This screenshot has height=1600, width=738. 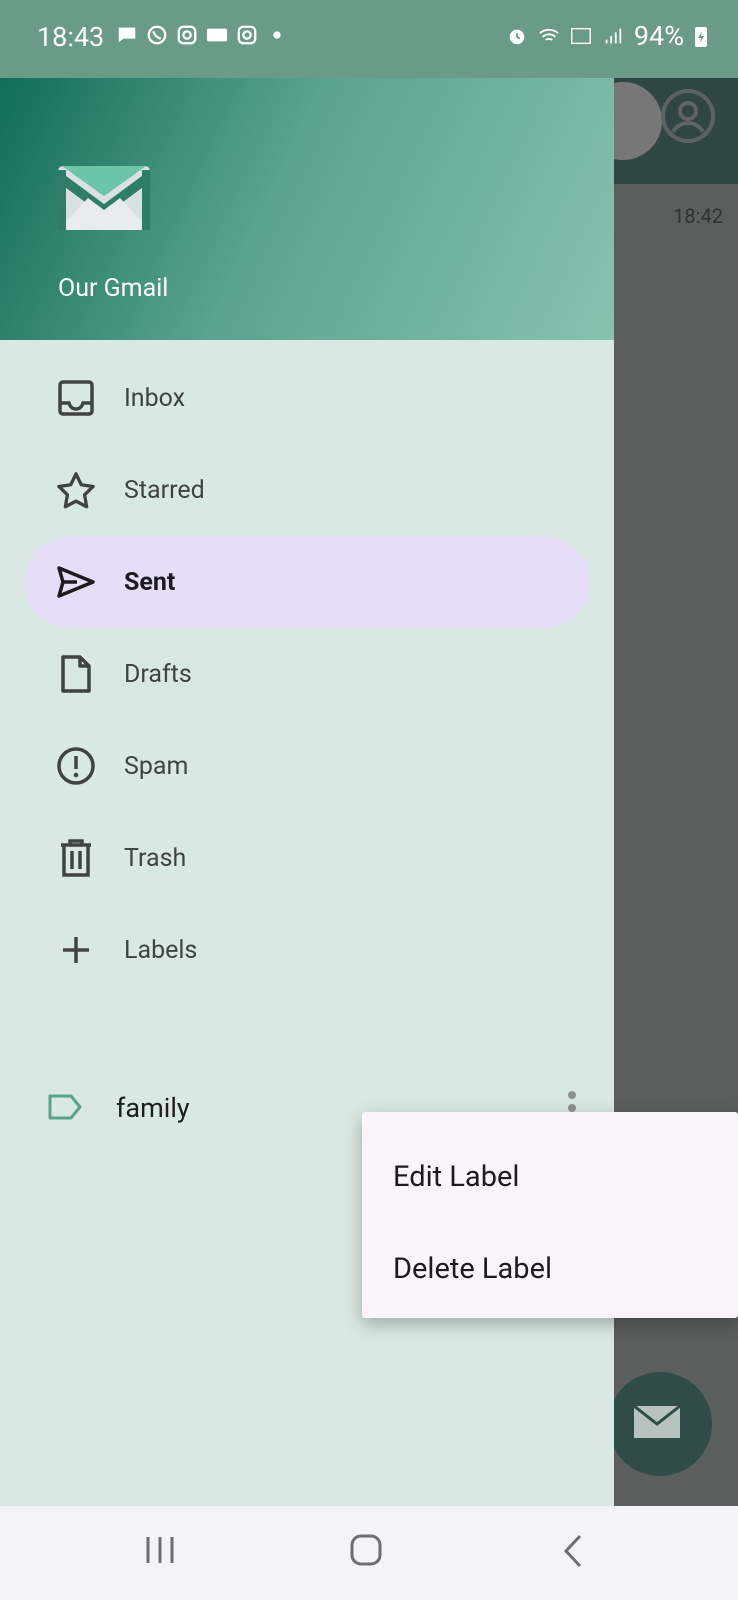 What do you see at coordinates (573, 1551) in the screenshot?
I see `back-icon` at bounding box center [573, 1551].